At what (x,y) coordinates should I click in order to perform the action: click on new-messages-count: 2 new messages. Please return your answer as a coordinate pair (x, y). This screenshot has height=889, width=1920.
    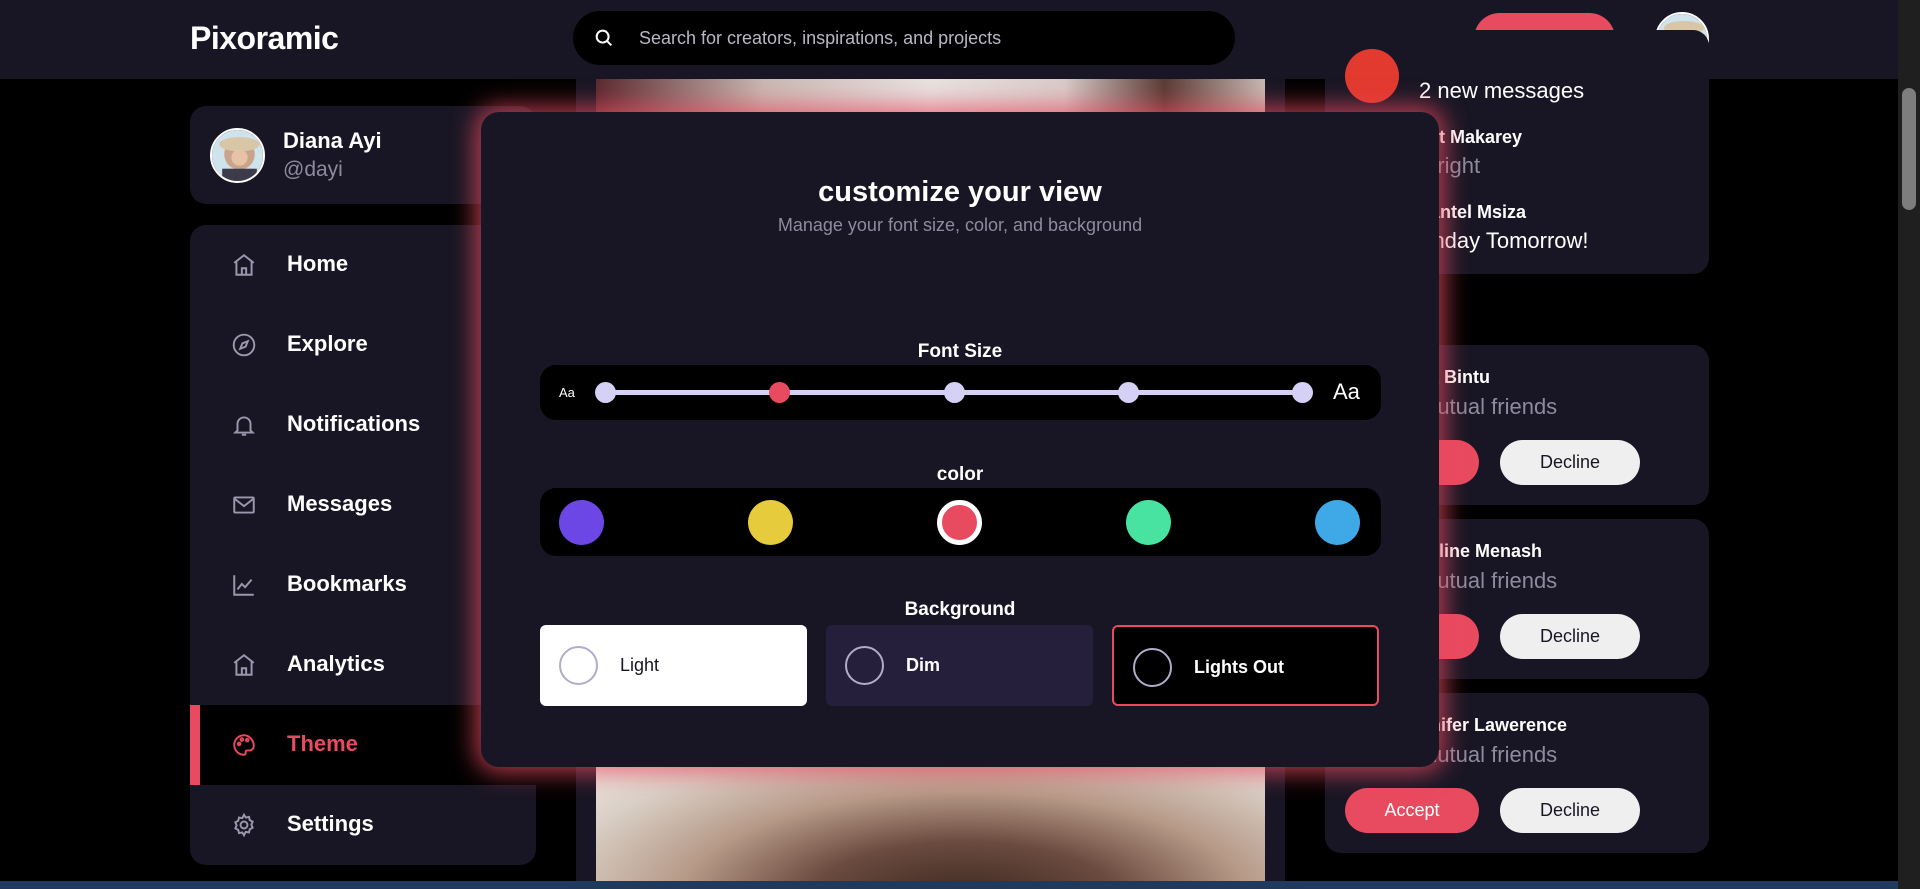
    Looking at the image, I should click on (1501, 91).